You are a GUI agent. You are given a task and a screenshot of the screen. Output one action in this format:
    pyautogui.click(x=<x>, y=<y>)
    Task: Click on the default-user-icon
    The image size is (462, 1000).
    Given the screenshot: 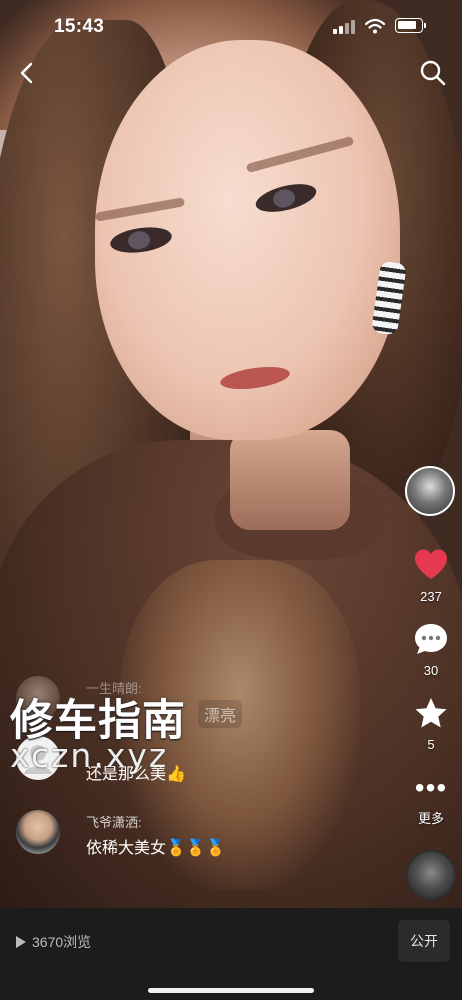 What is the action you would take?
    pyautogui.click(x=38, y=759)
    